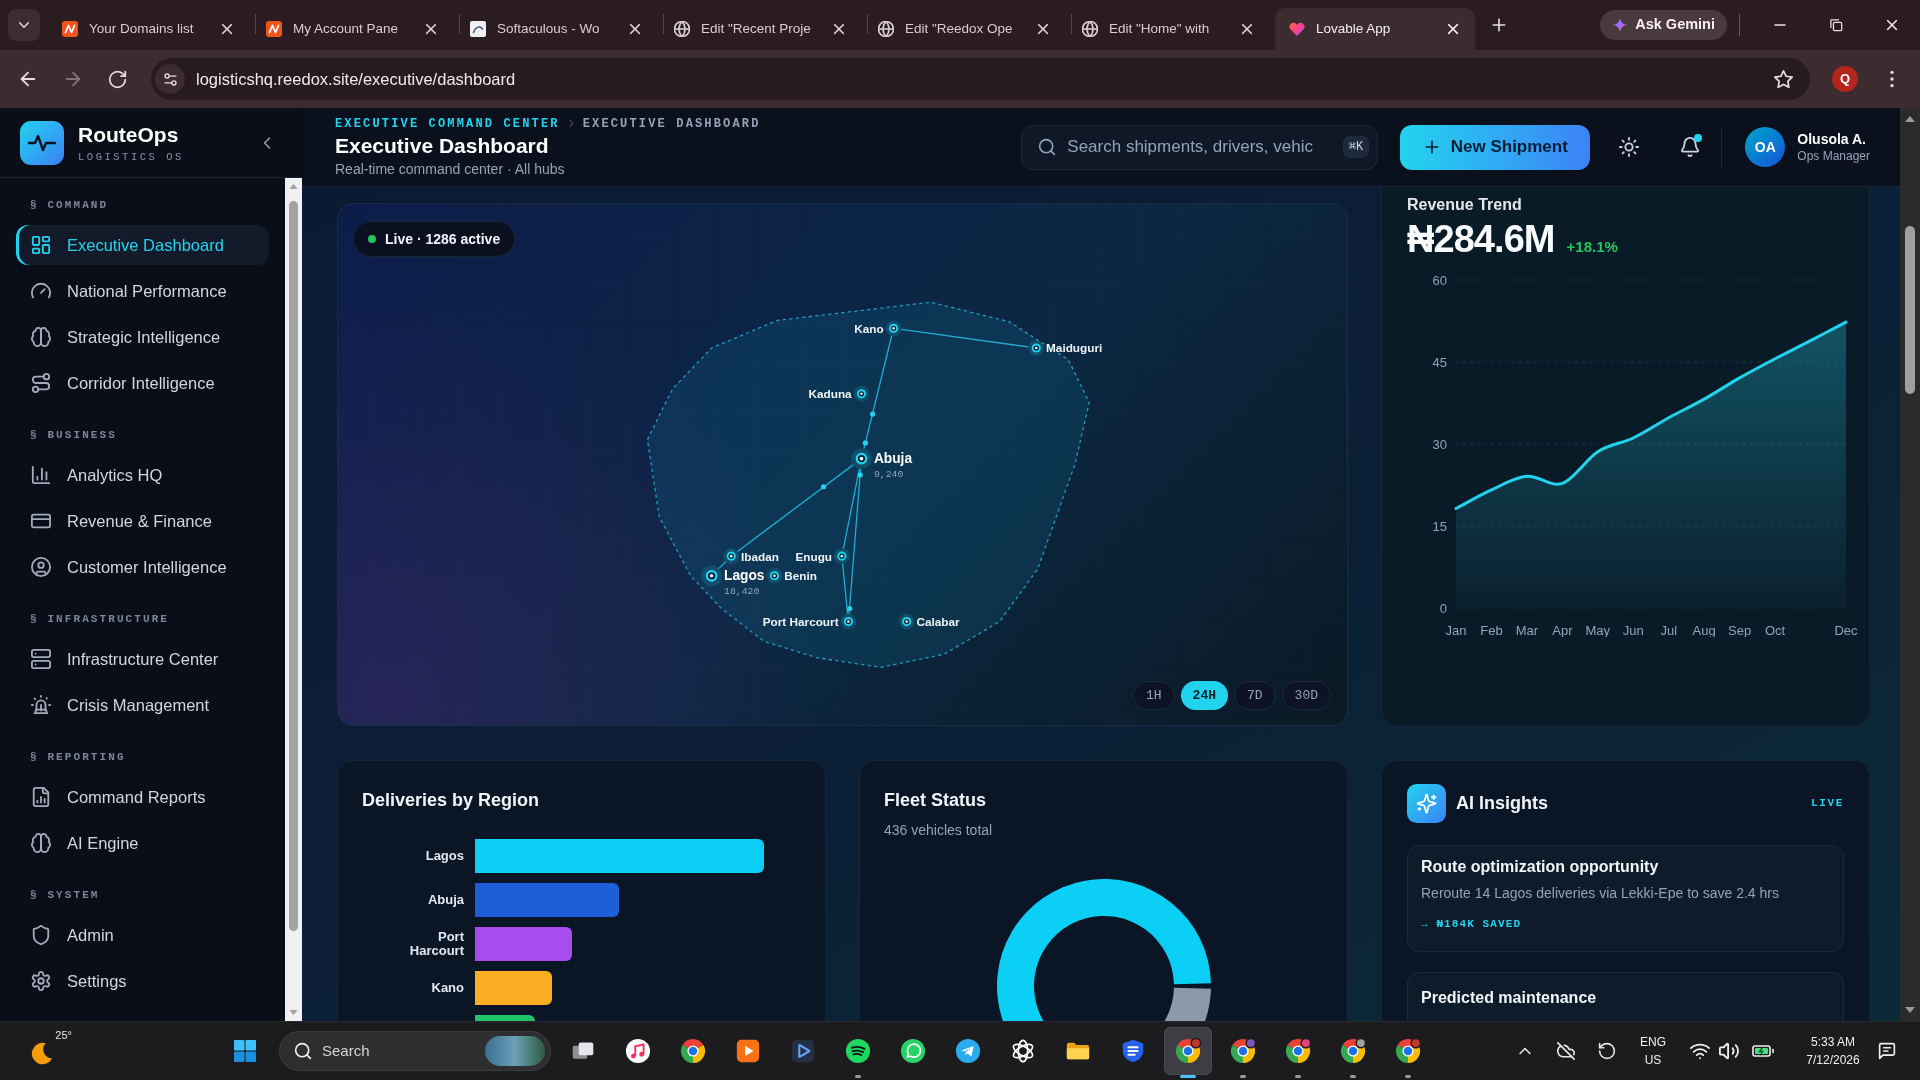 This screenshot has width=1920, height=1080. What do you see at coordinates (1910, 1010) in the screenshot?
I see `scroll-down-icon` at bounding box center [1910, 1010].